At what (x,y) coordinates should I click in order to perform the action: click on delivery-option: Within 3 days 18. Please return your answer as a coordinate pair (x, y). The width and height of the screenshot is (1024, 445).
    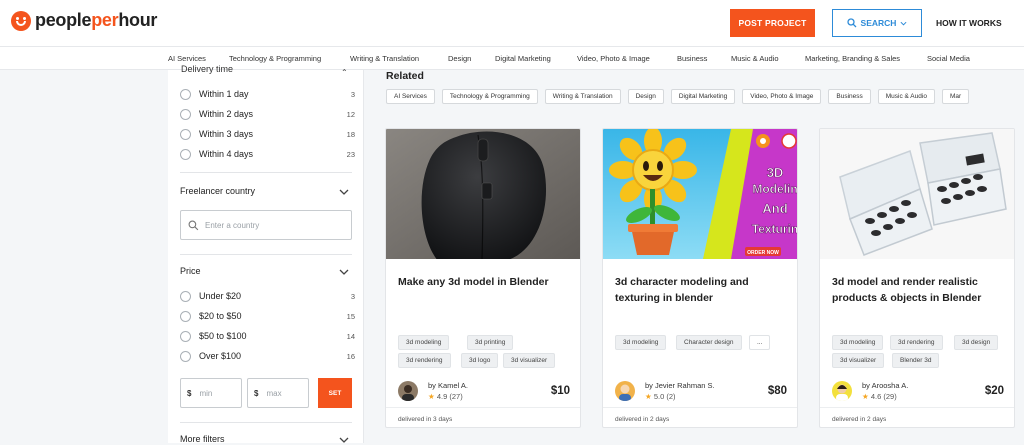
    Looking at the image, I should click on (267, 134).